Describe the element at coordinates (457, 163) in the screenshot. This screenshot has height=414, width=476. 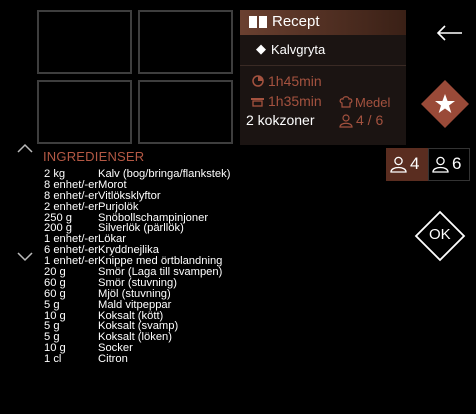
I see `servings-right-count: 6` at that location.